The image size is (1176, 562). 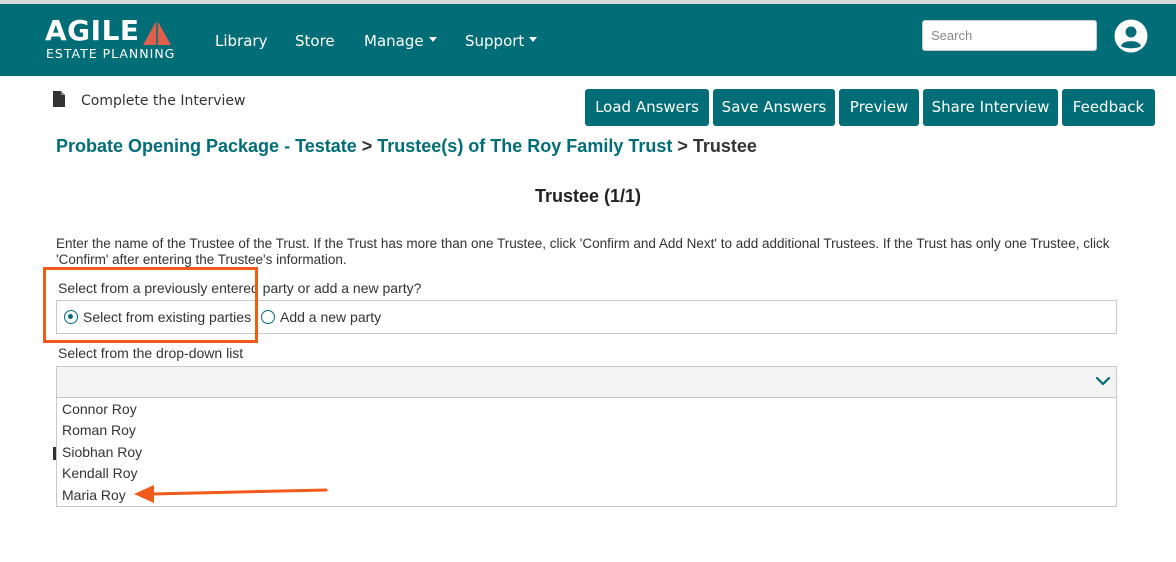 I want to click on dropdown-option: Kendall Roy, so click(x=100, y=473).